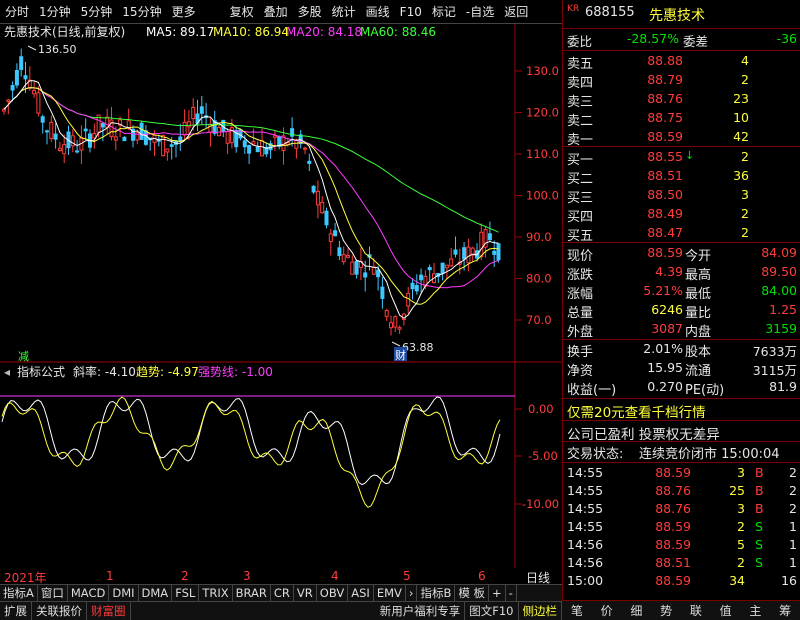 The width and height of the screenshot is (800, 620). Describe the element at coordinates (681, 40) in the screenshot. I see `webi-row: 委比 -28.57% 委差 -36` at that location.